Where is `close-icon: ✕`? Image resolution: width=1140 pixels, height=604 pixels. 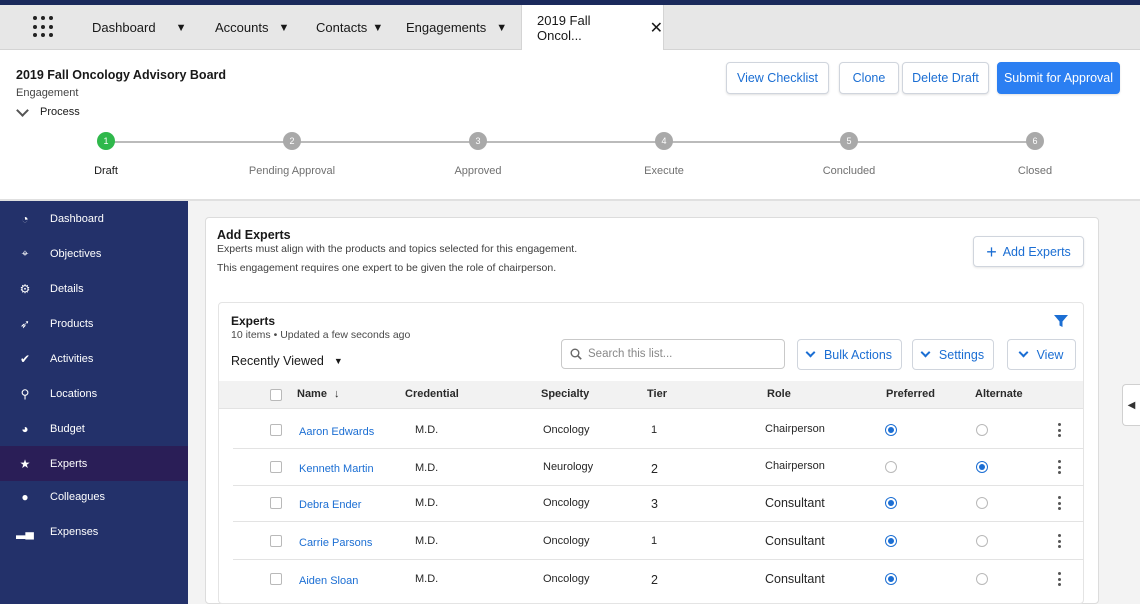
close-icon: ✕ is located at coordinates (656, 28).